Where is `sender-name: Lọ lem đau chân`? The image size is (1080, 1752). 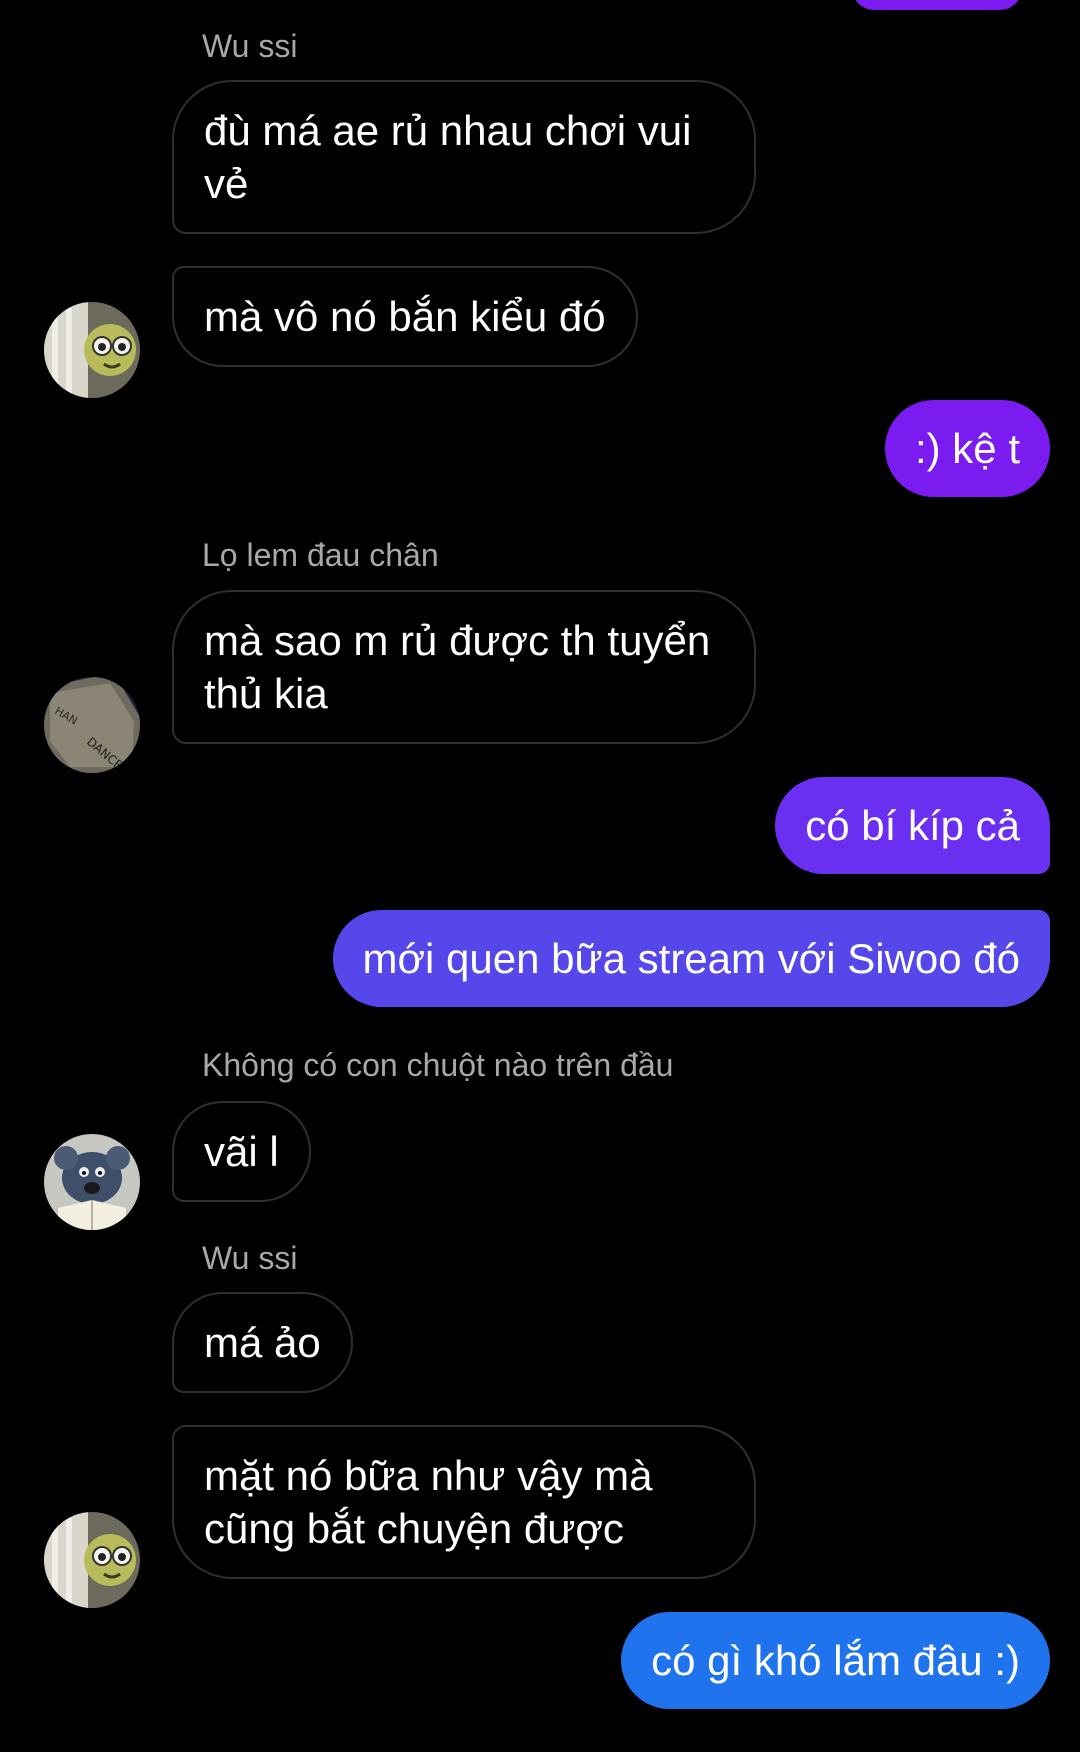 sender-name: Lọ lem đau chân is located at coordinates (320, 555).